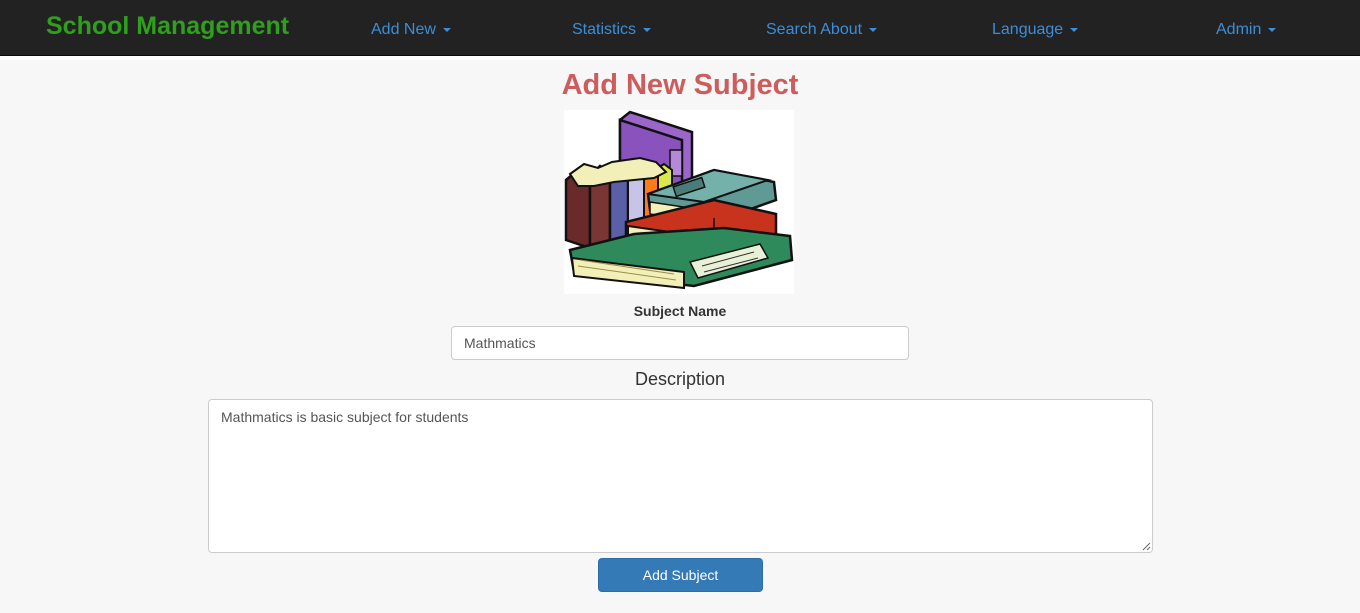 The width and height of the screenshot is (1360, 613). What do you see at coordinates (1146, 546) in the screenshot?
I see `resize-grip-icon` at bounding box center [1146, 546].